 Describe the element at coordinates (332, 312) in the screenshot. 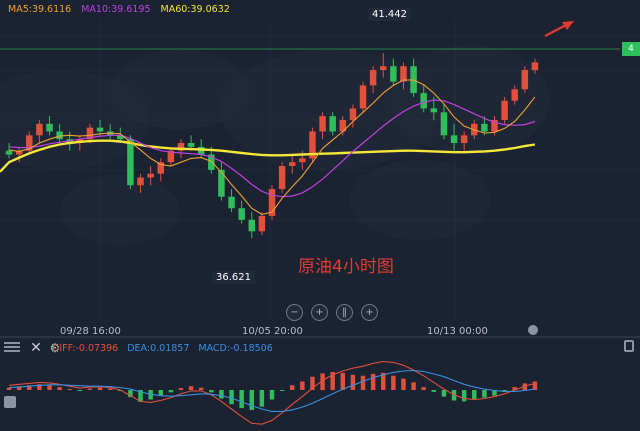

I see `zoom-controls: − + ‖ +` at that location.